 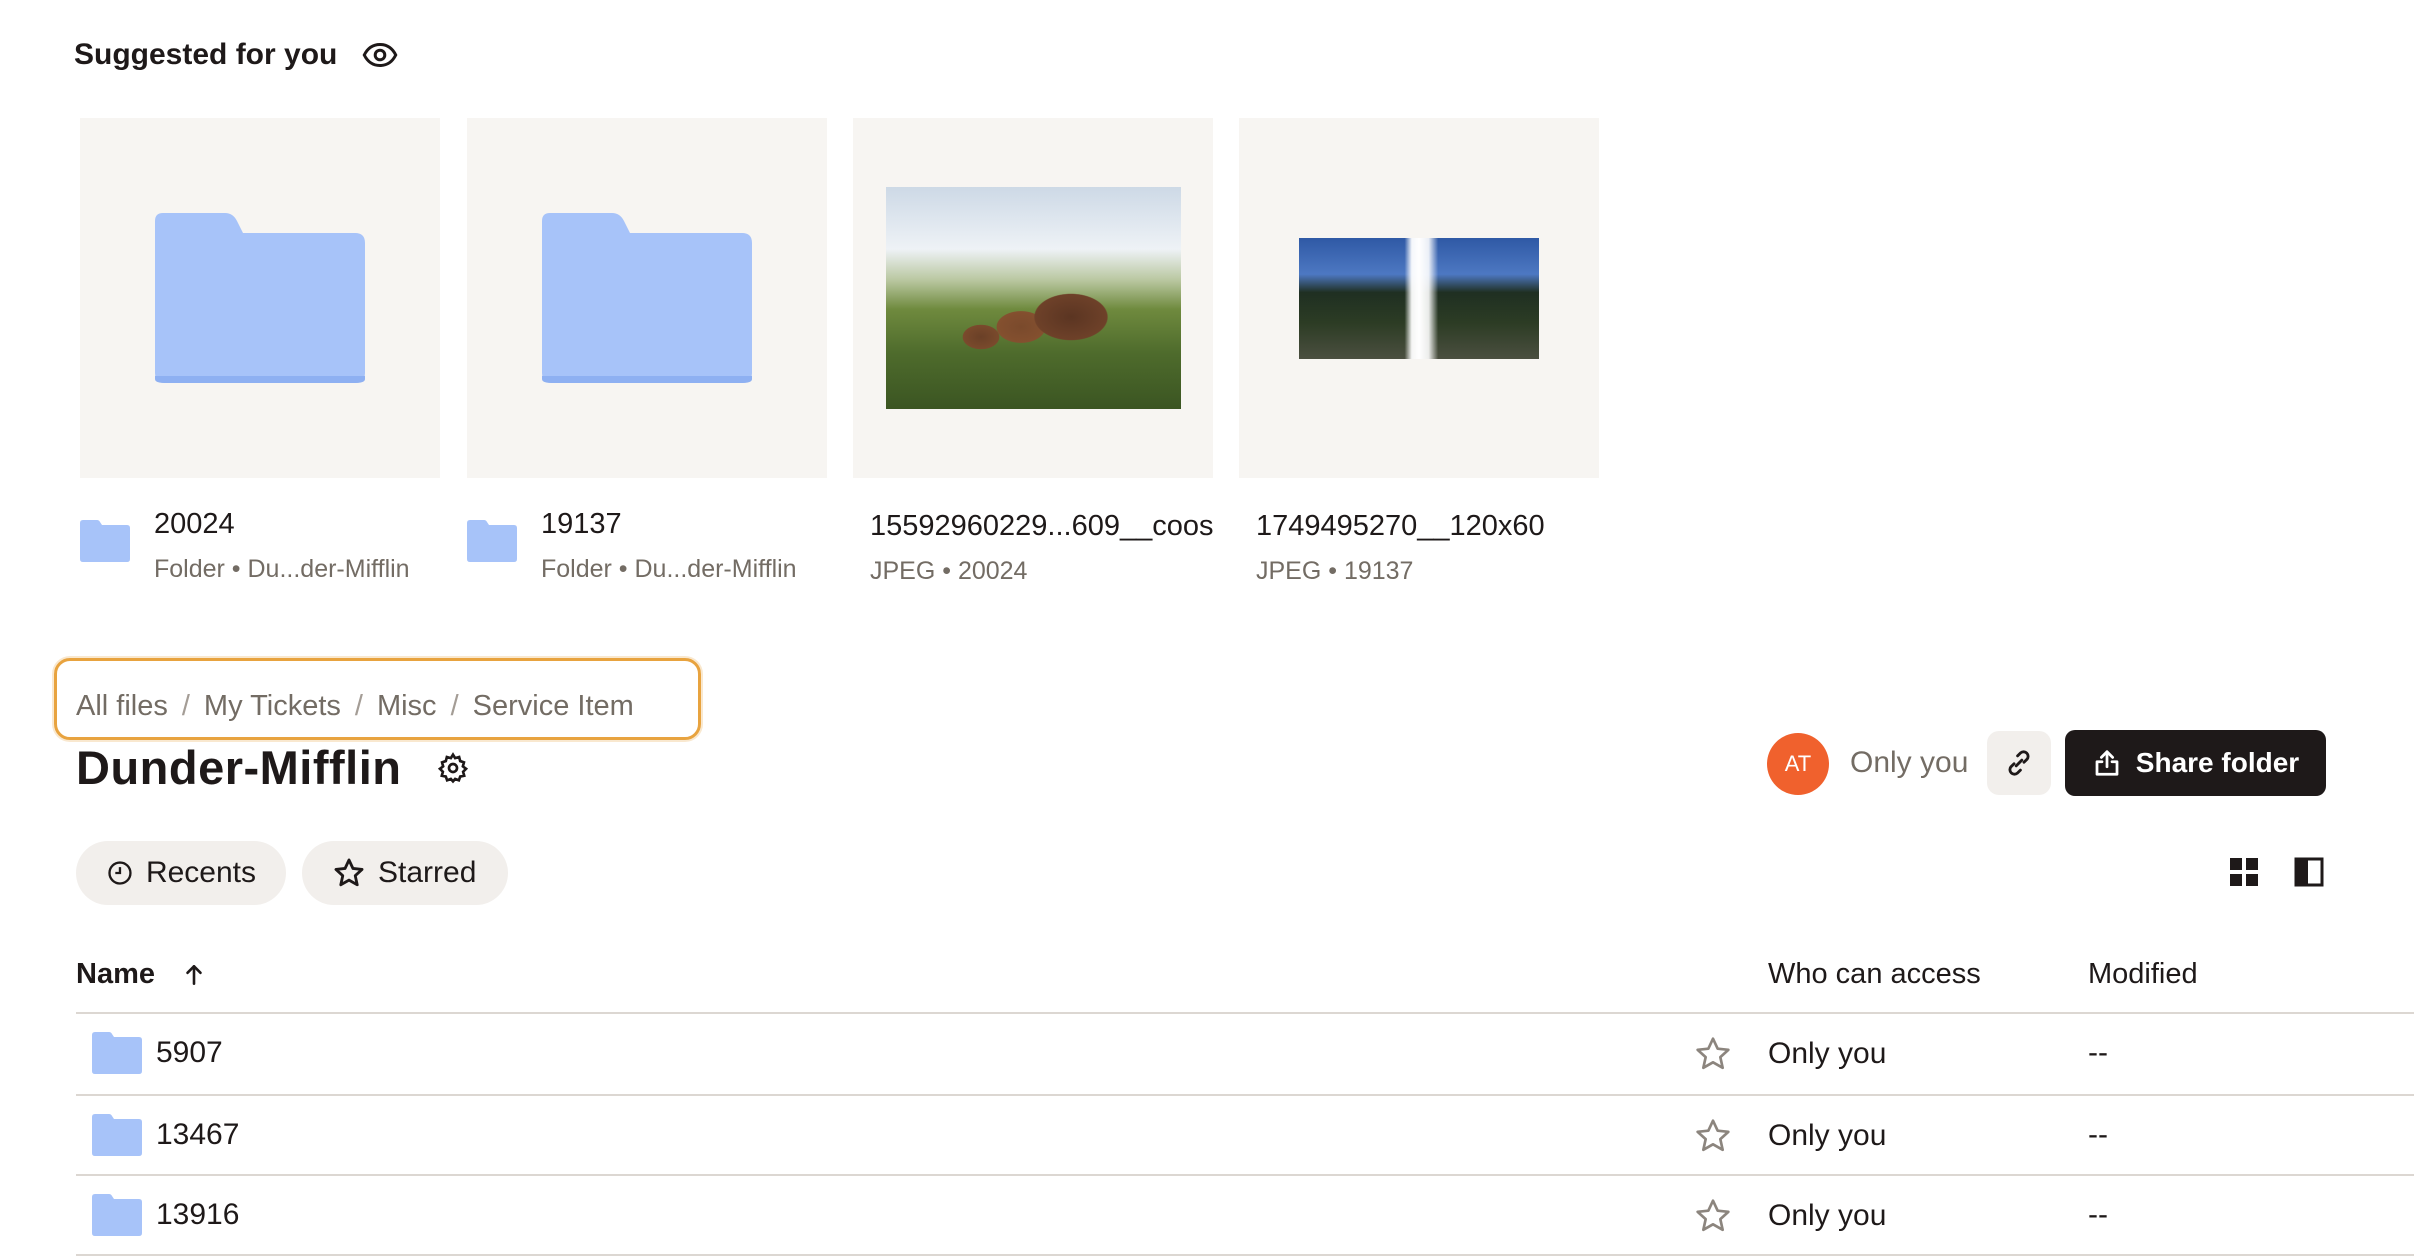 I want to click on folder-title-row: Dunder-Mifflin, so click(x=273, y=767).